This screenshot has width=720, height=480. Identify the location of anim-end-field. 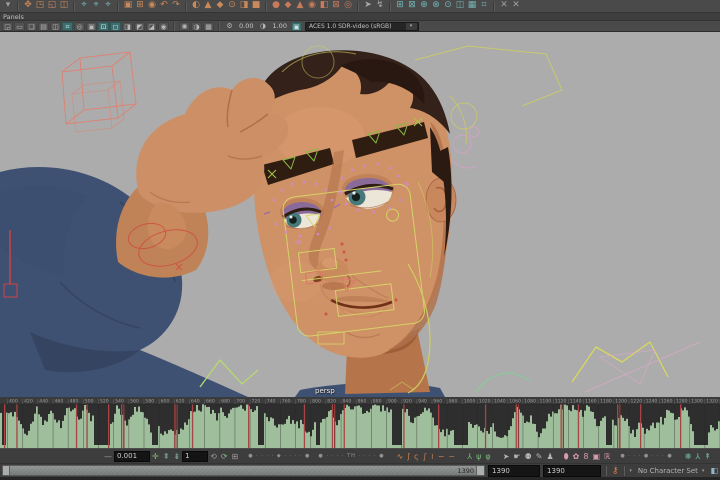
(572, 470).